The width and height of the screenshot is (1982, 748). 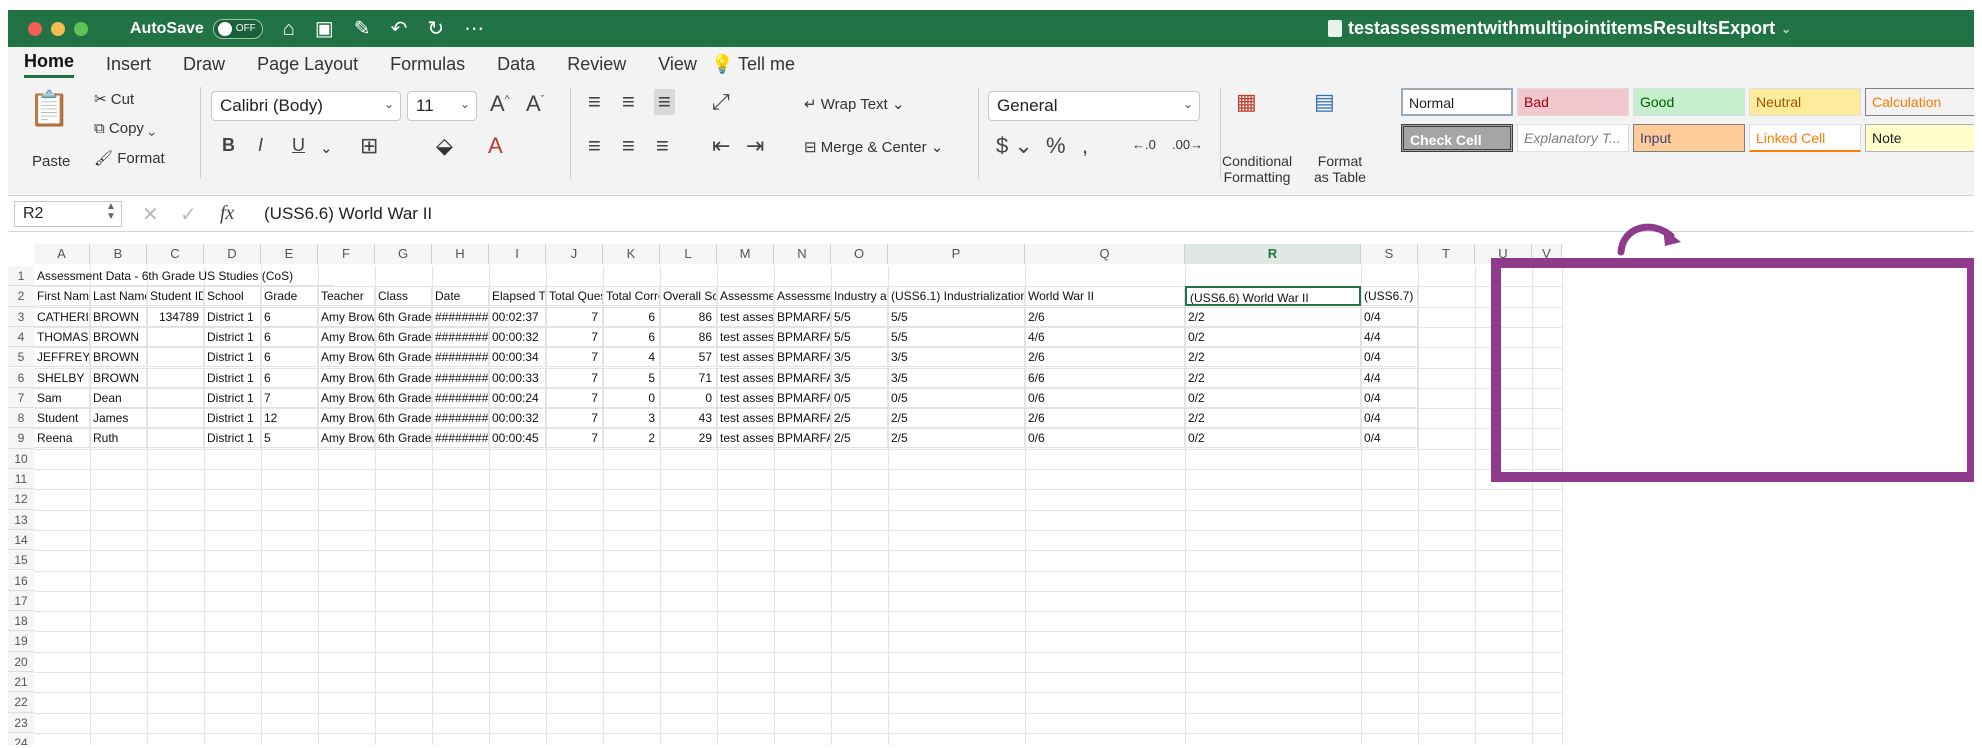 What do you see at coordinates (1105, 316) in the screenshot?
I see `cell-q3: 2/6` at bounding box center [1105, 316].